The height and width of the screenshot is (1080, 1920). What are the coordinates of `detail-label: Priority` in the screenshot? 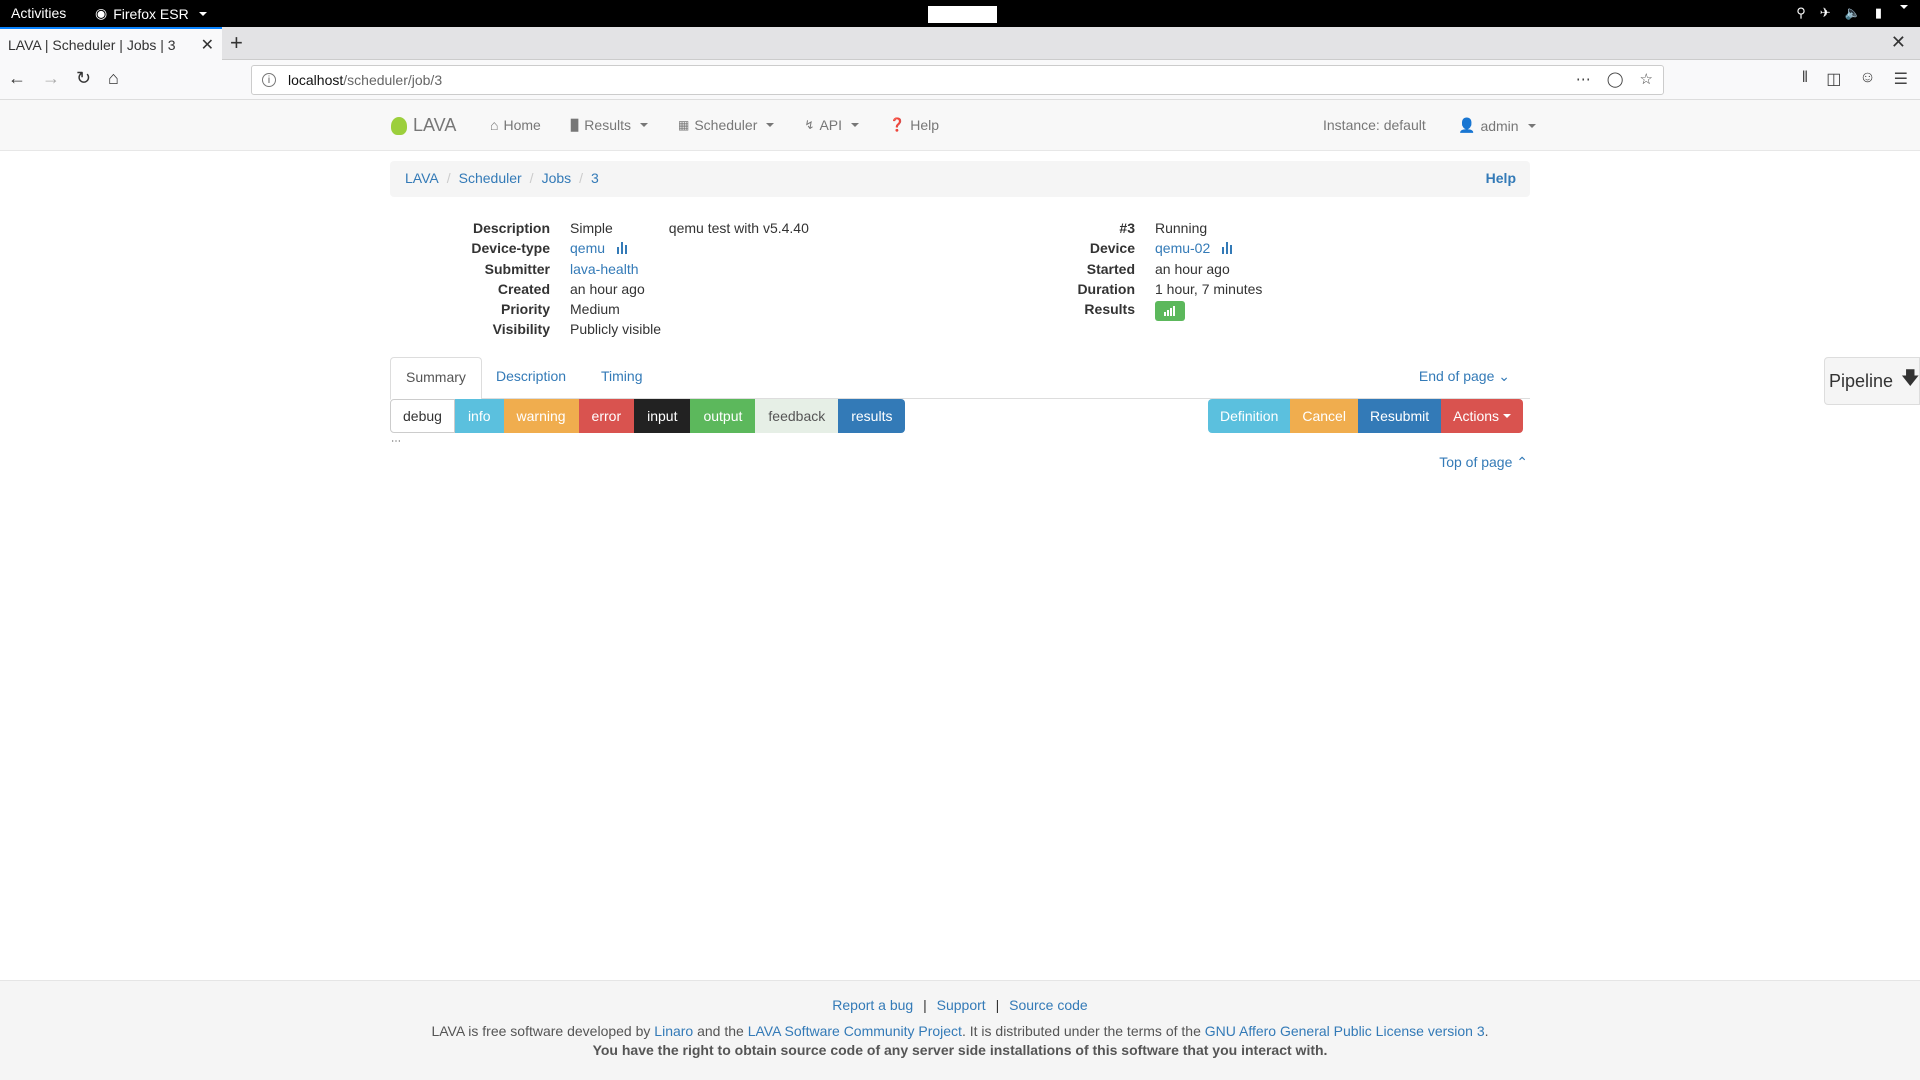 It's located at (525, 309).